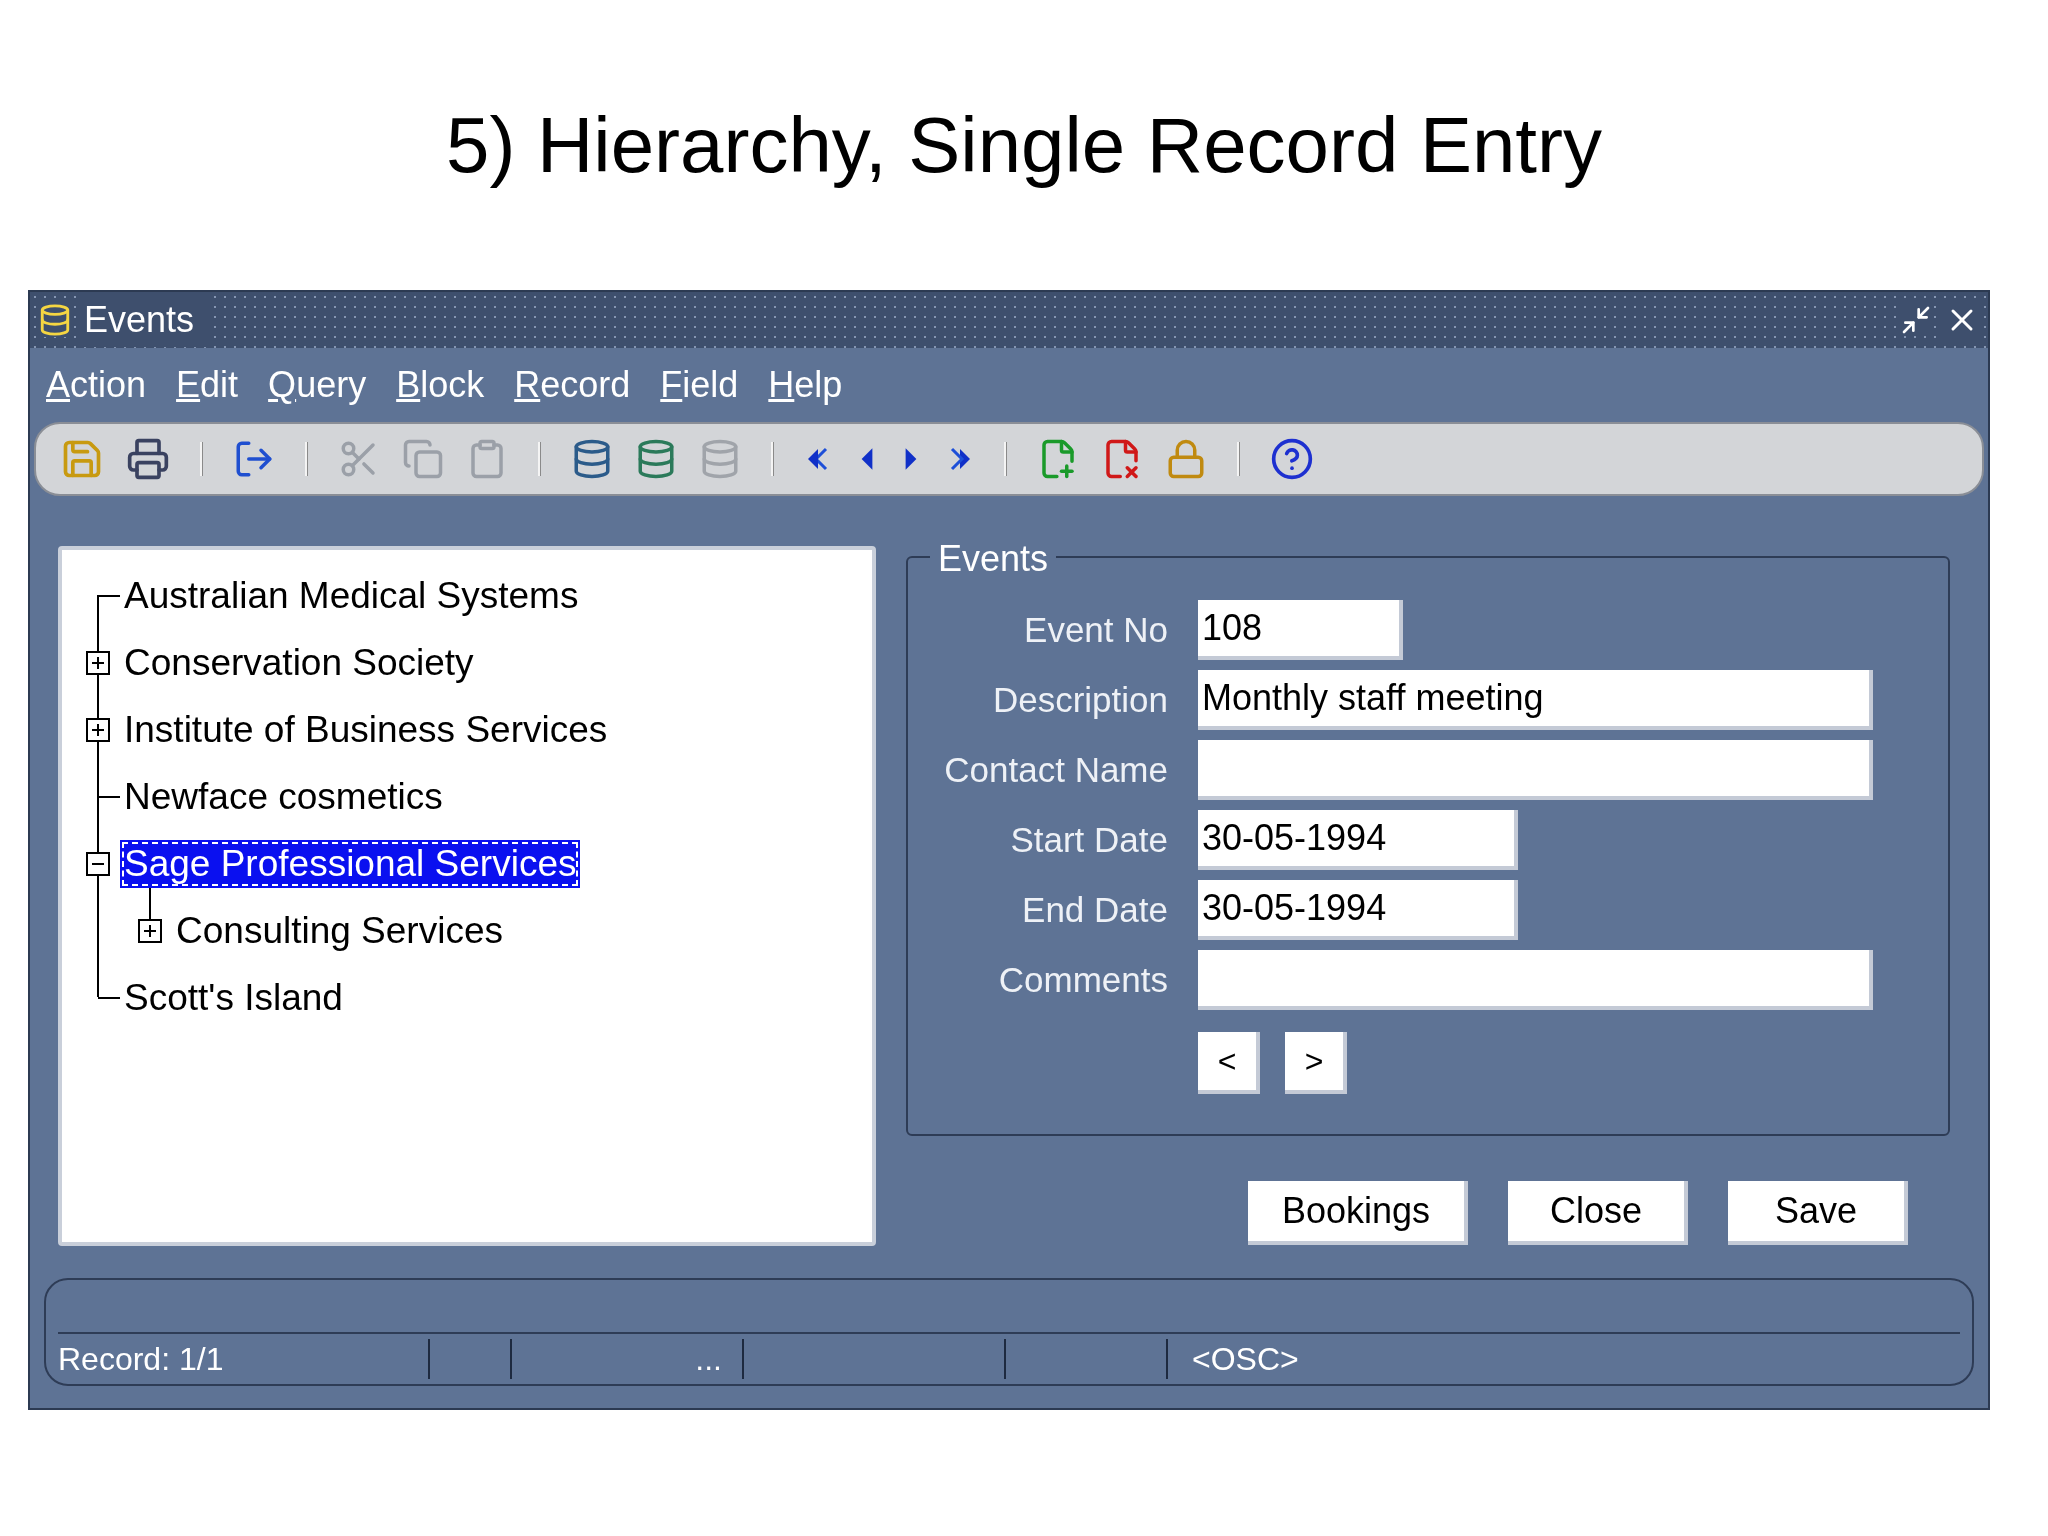 Image resolution: width=2048 pixels, height=1536 pixels. What do you see at coordinates (145, 320) in the screenshot?
I see `window-title: Events` at bounding box center [145, 320].